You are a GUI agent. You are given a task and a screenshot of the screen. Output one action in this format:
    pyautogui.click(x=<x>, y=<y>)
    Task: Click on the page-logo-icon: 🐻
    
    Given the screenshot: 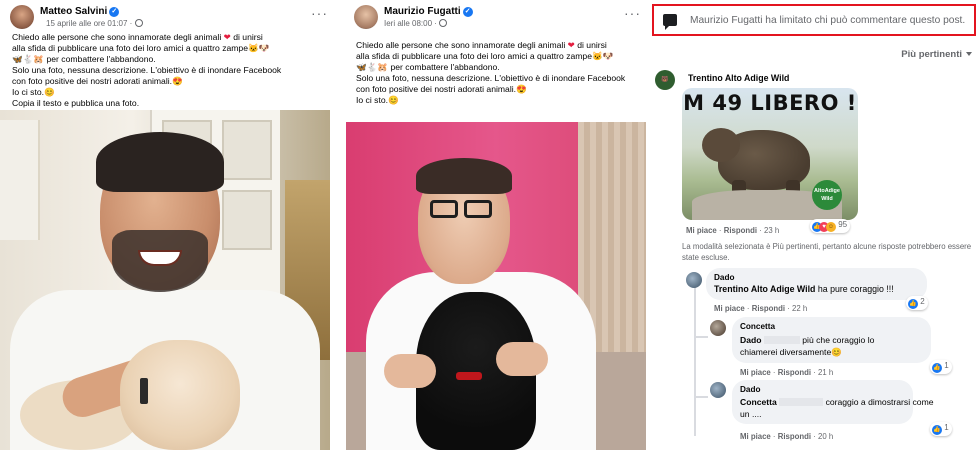 What is the action you would take?
    pyautogui.click(x=665, y=80)
    